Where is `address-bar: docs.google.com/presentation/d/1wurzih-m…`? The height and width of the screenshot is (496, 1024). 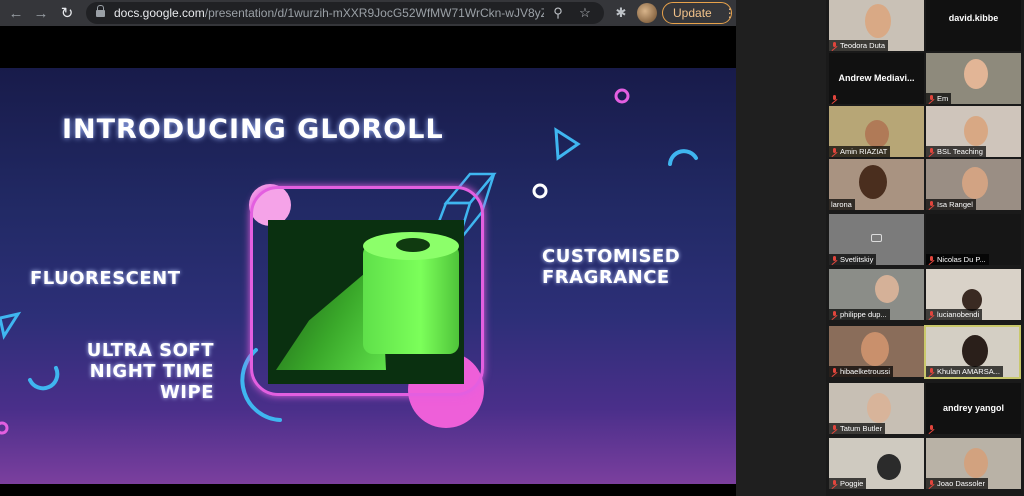 address-bar: docs.google.com/presentation/d/1wurzih-m… is located at coordinates (345, 13).